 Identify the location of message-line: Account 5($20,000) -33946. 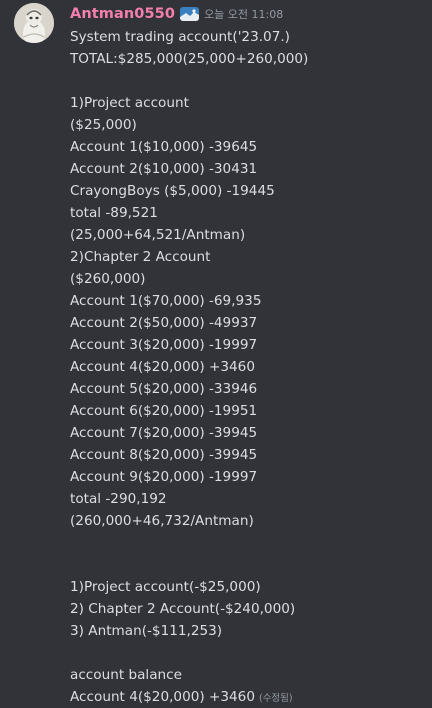
(247, 389).